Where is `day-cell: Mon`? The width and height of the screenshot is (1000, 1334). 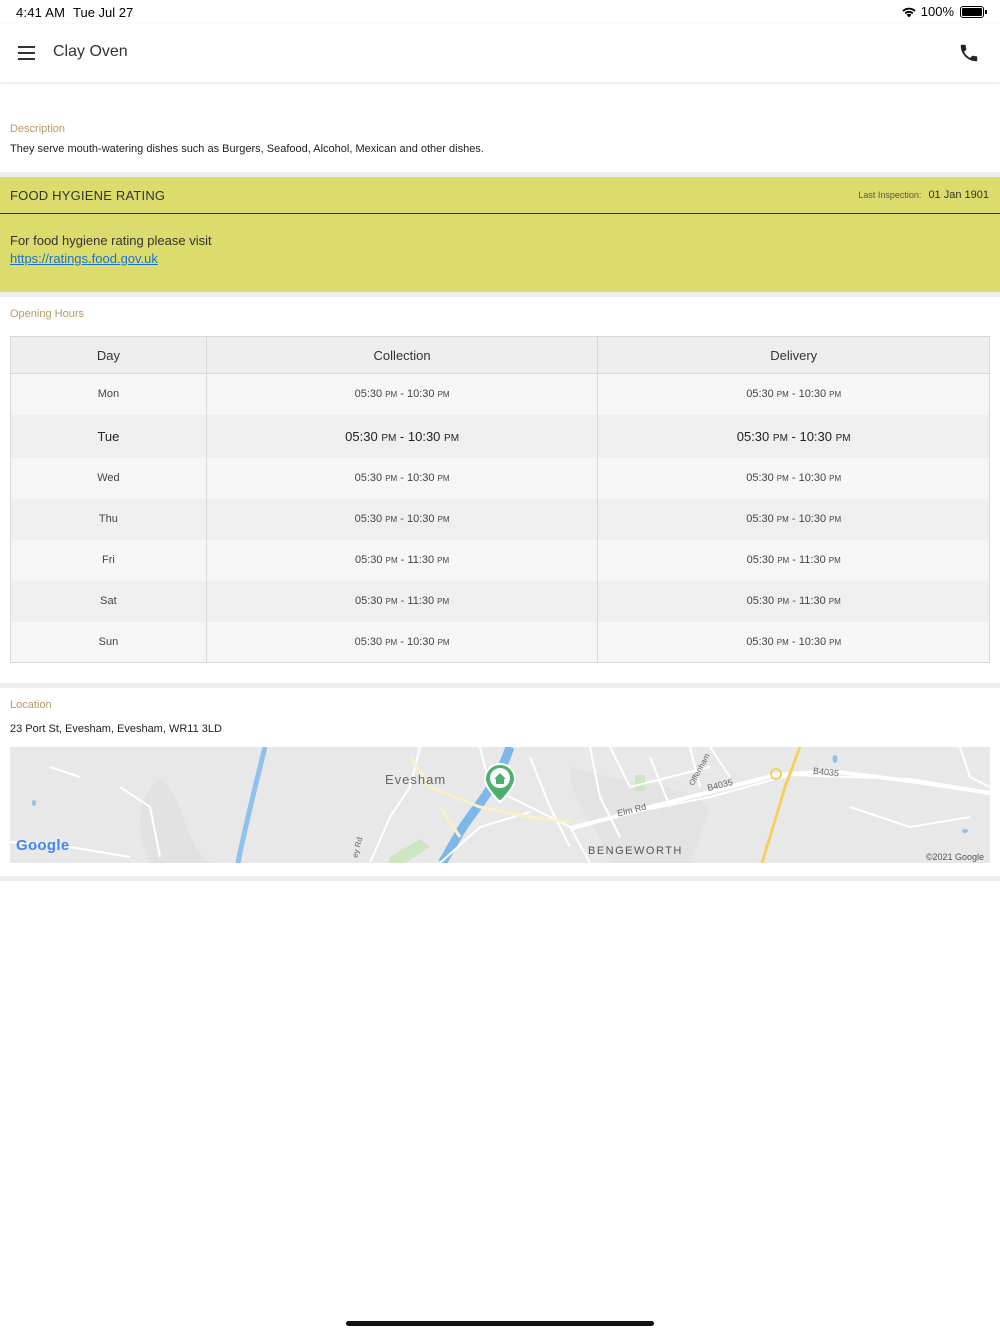
day-cell: Mon is located at coordinates (108, 394).